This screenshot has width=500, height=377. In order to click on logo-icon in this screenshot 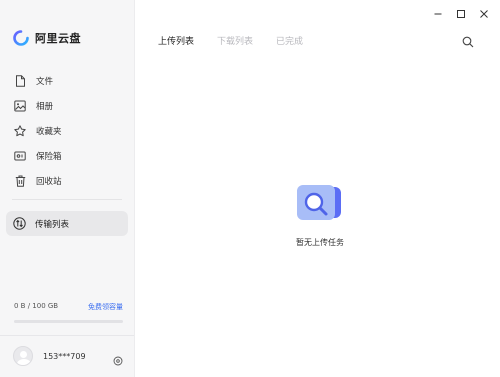, I will do `click(21, 38)`.